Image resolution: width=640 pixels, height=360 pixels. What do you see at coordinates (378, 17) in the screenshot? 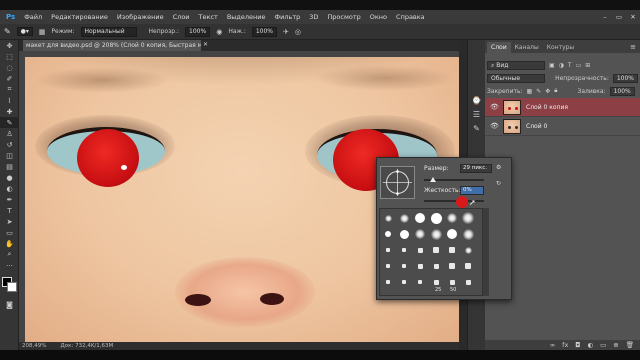
I see `menu-item-window: Окно` at bounding box center [378, 17].